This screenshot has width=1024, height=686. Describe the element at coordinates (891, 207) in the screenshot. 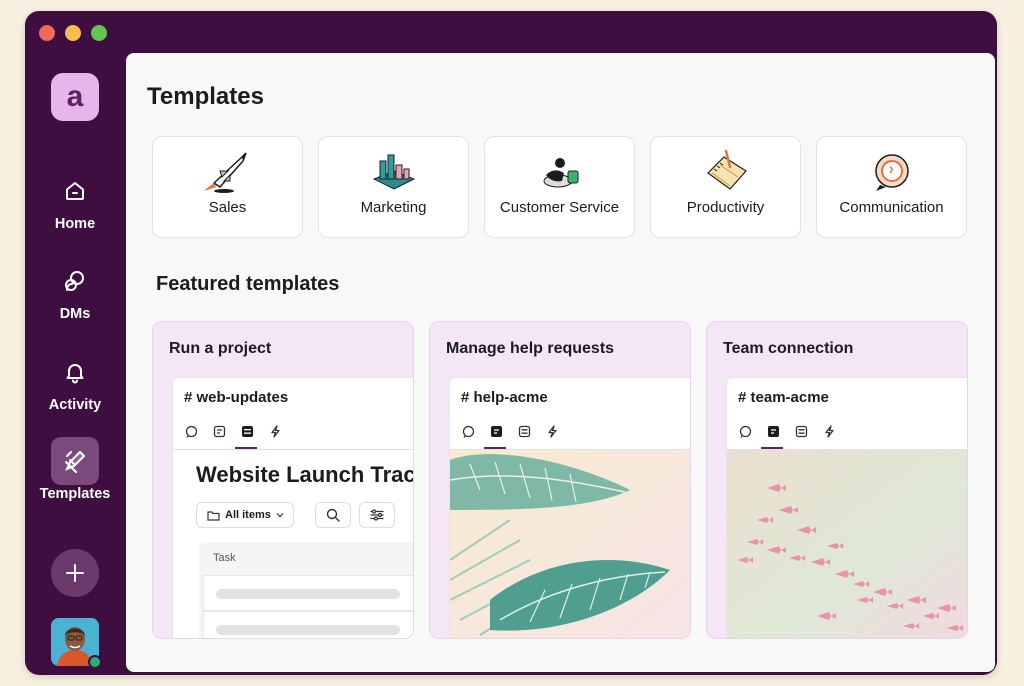

I see `category-label: Communication` at that location.